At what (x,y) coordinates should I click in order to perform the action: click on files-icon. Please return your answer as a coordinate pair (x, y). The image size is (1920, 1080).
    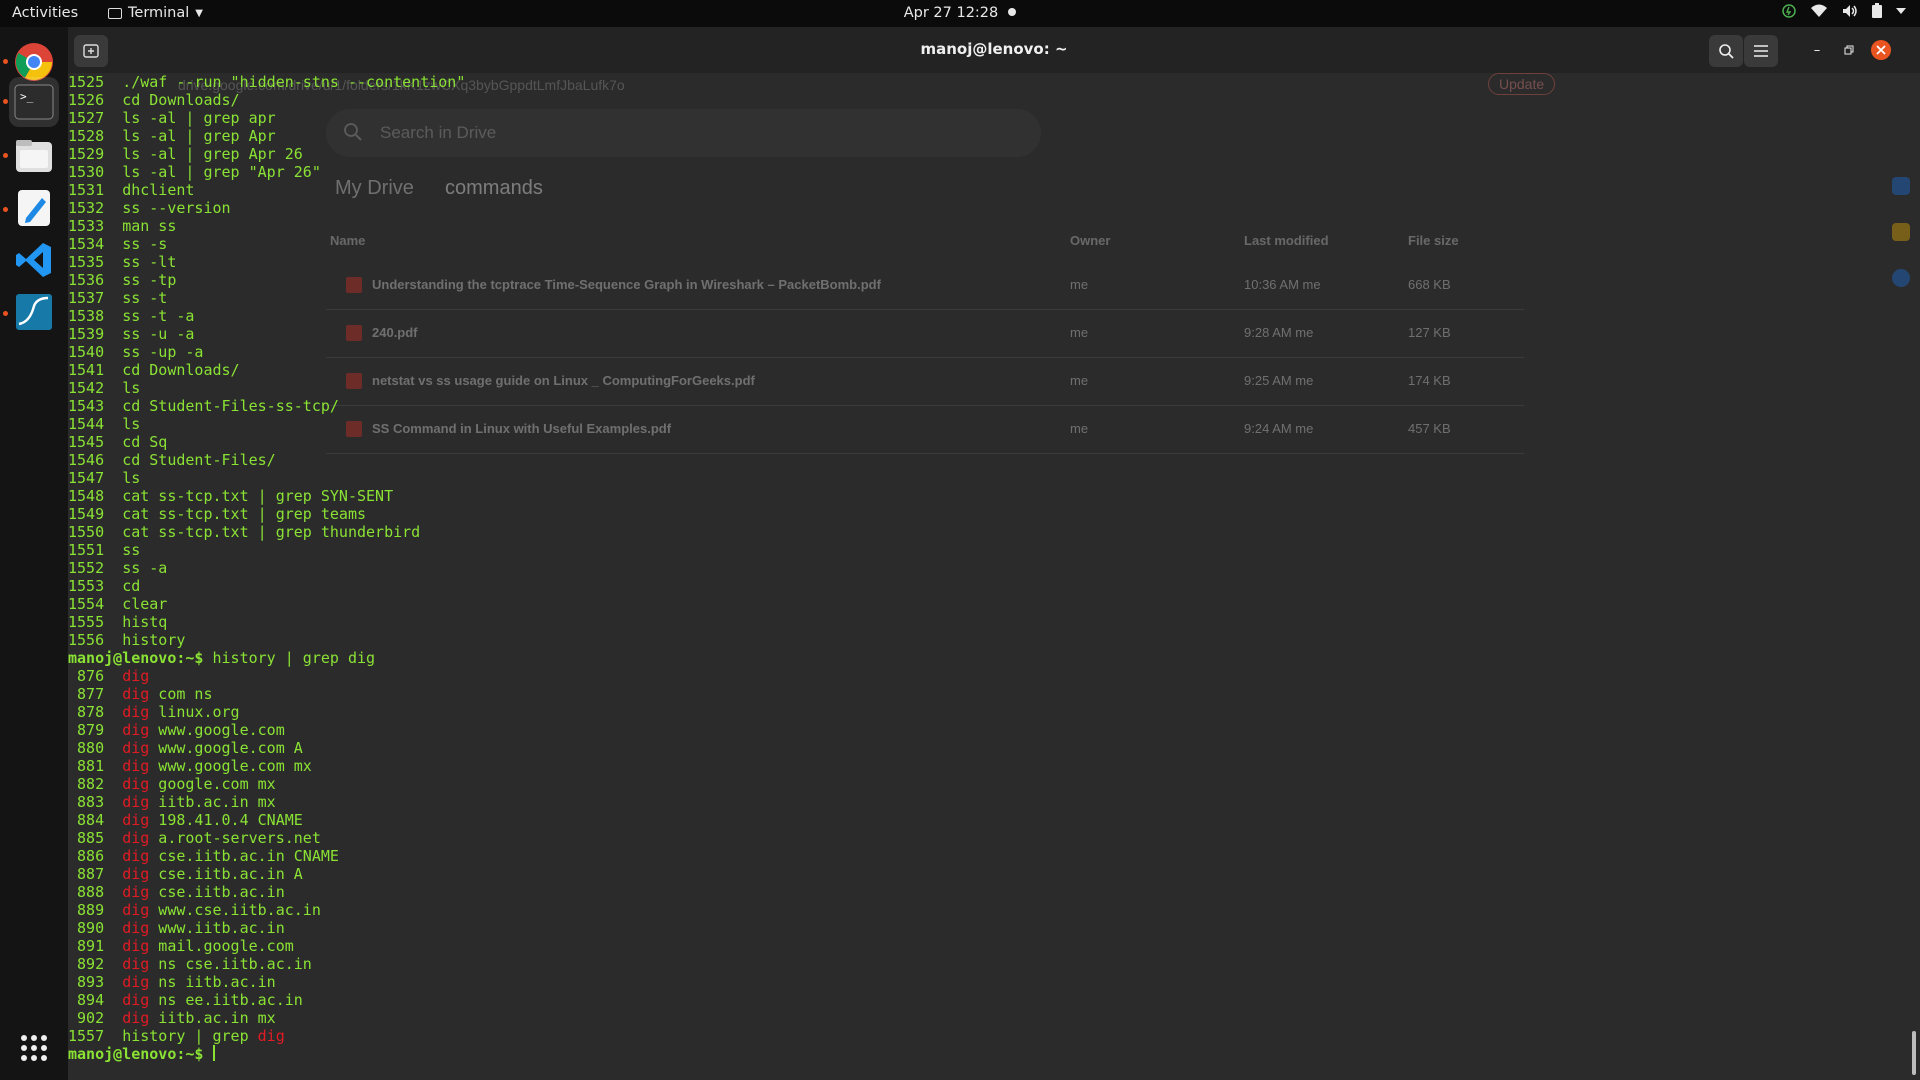
    Looking at the image, I should click on (34, 156).